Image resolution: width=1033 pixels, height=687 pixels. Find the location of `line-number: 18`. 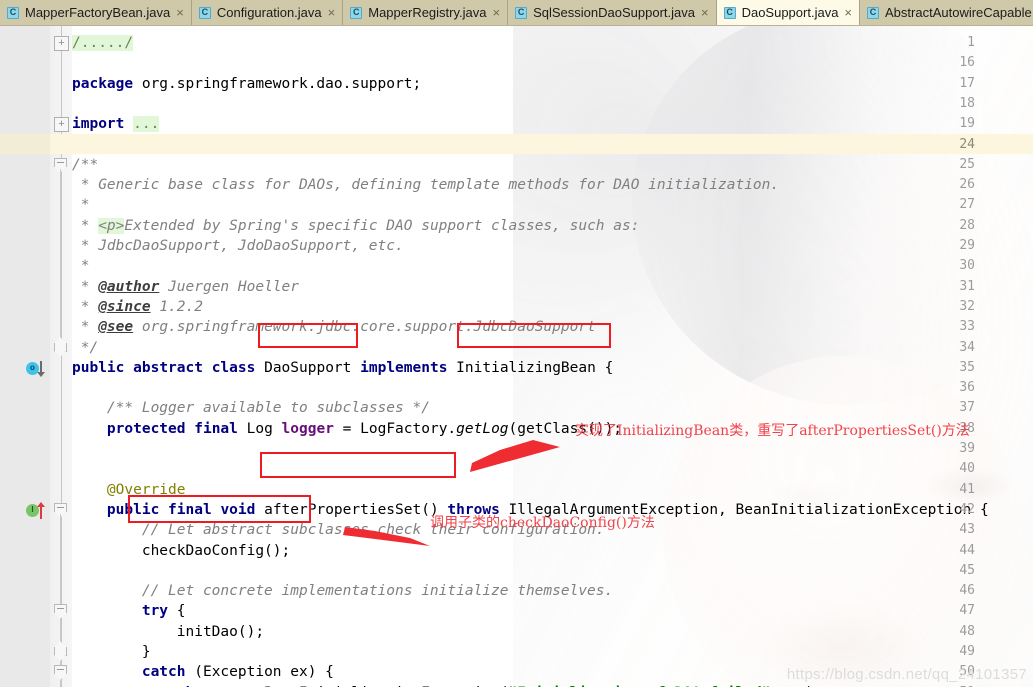

line-number: 18 is located at coordinates (967, 103).